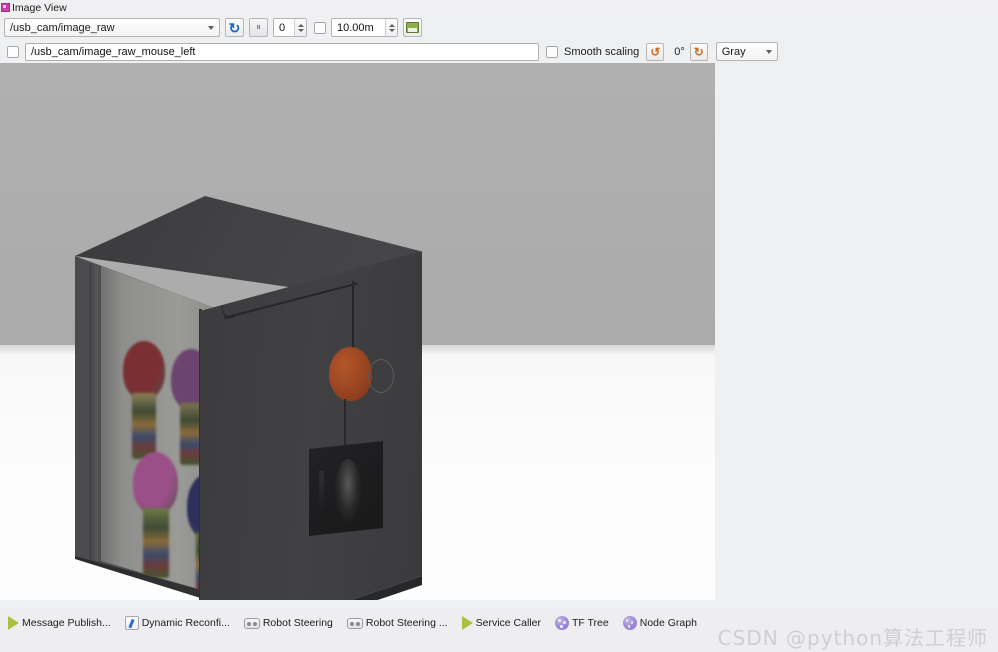 The width and height of the screenshot is (998, 652). What do you see at coordinates (590, 622) in the screenshot?
I see `taskbar-item-label: TF Tree` at bounding box center [590, 622].